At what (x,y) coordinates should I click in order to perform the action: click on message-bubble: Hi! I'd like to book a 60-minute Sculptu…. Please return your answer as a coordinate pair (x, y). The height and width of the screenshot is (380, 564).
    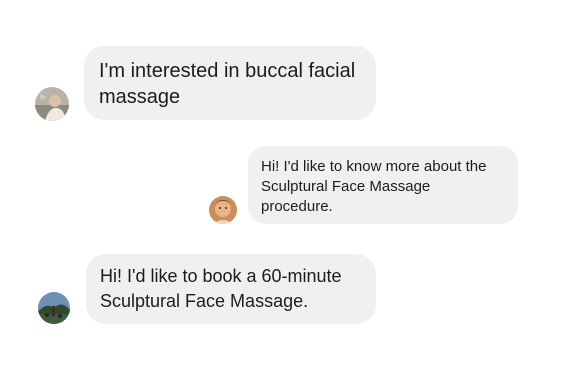
    Looking at the image, I should click on (231, 289).